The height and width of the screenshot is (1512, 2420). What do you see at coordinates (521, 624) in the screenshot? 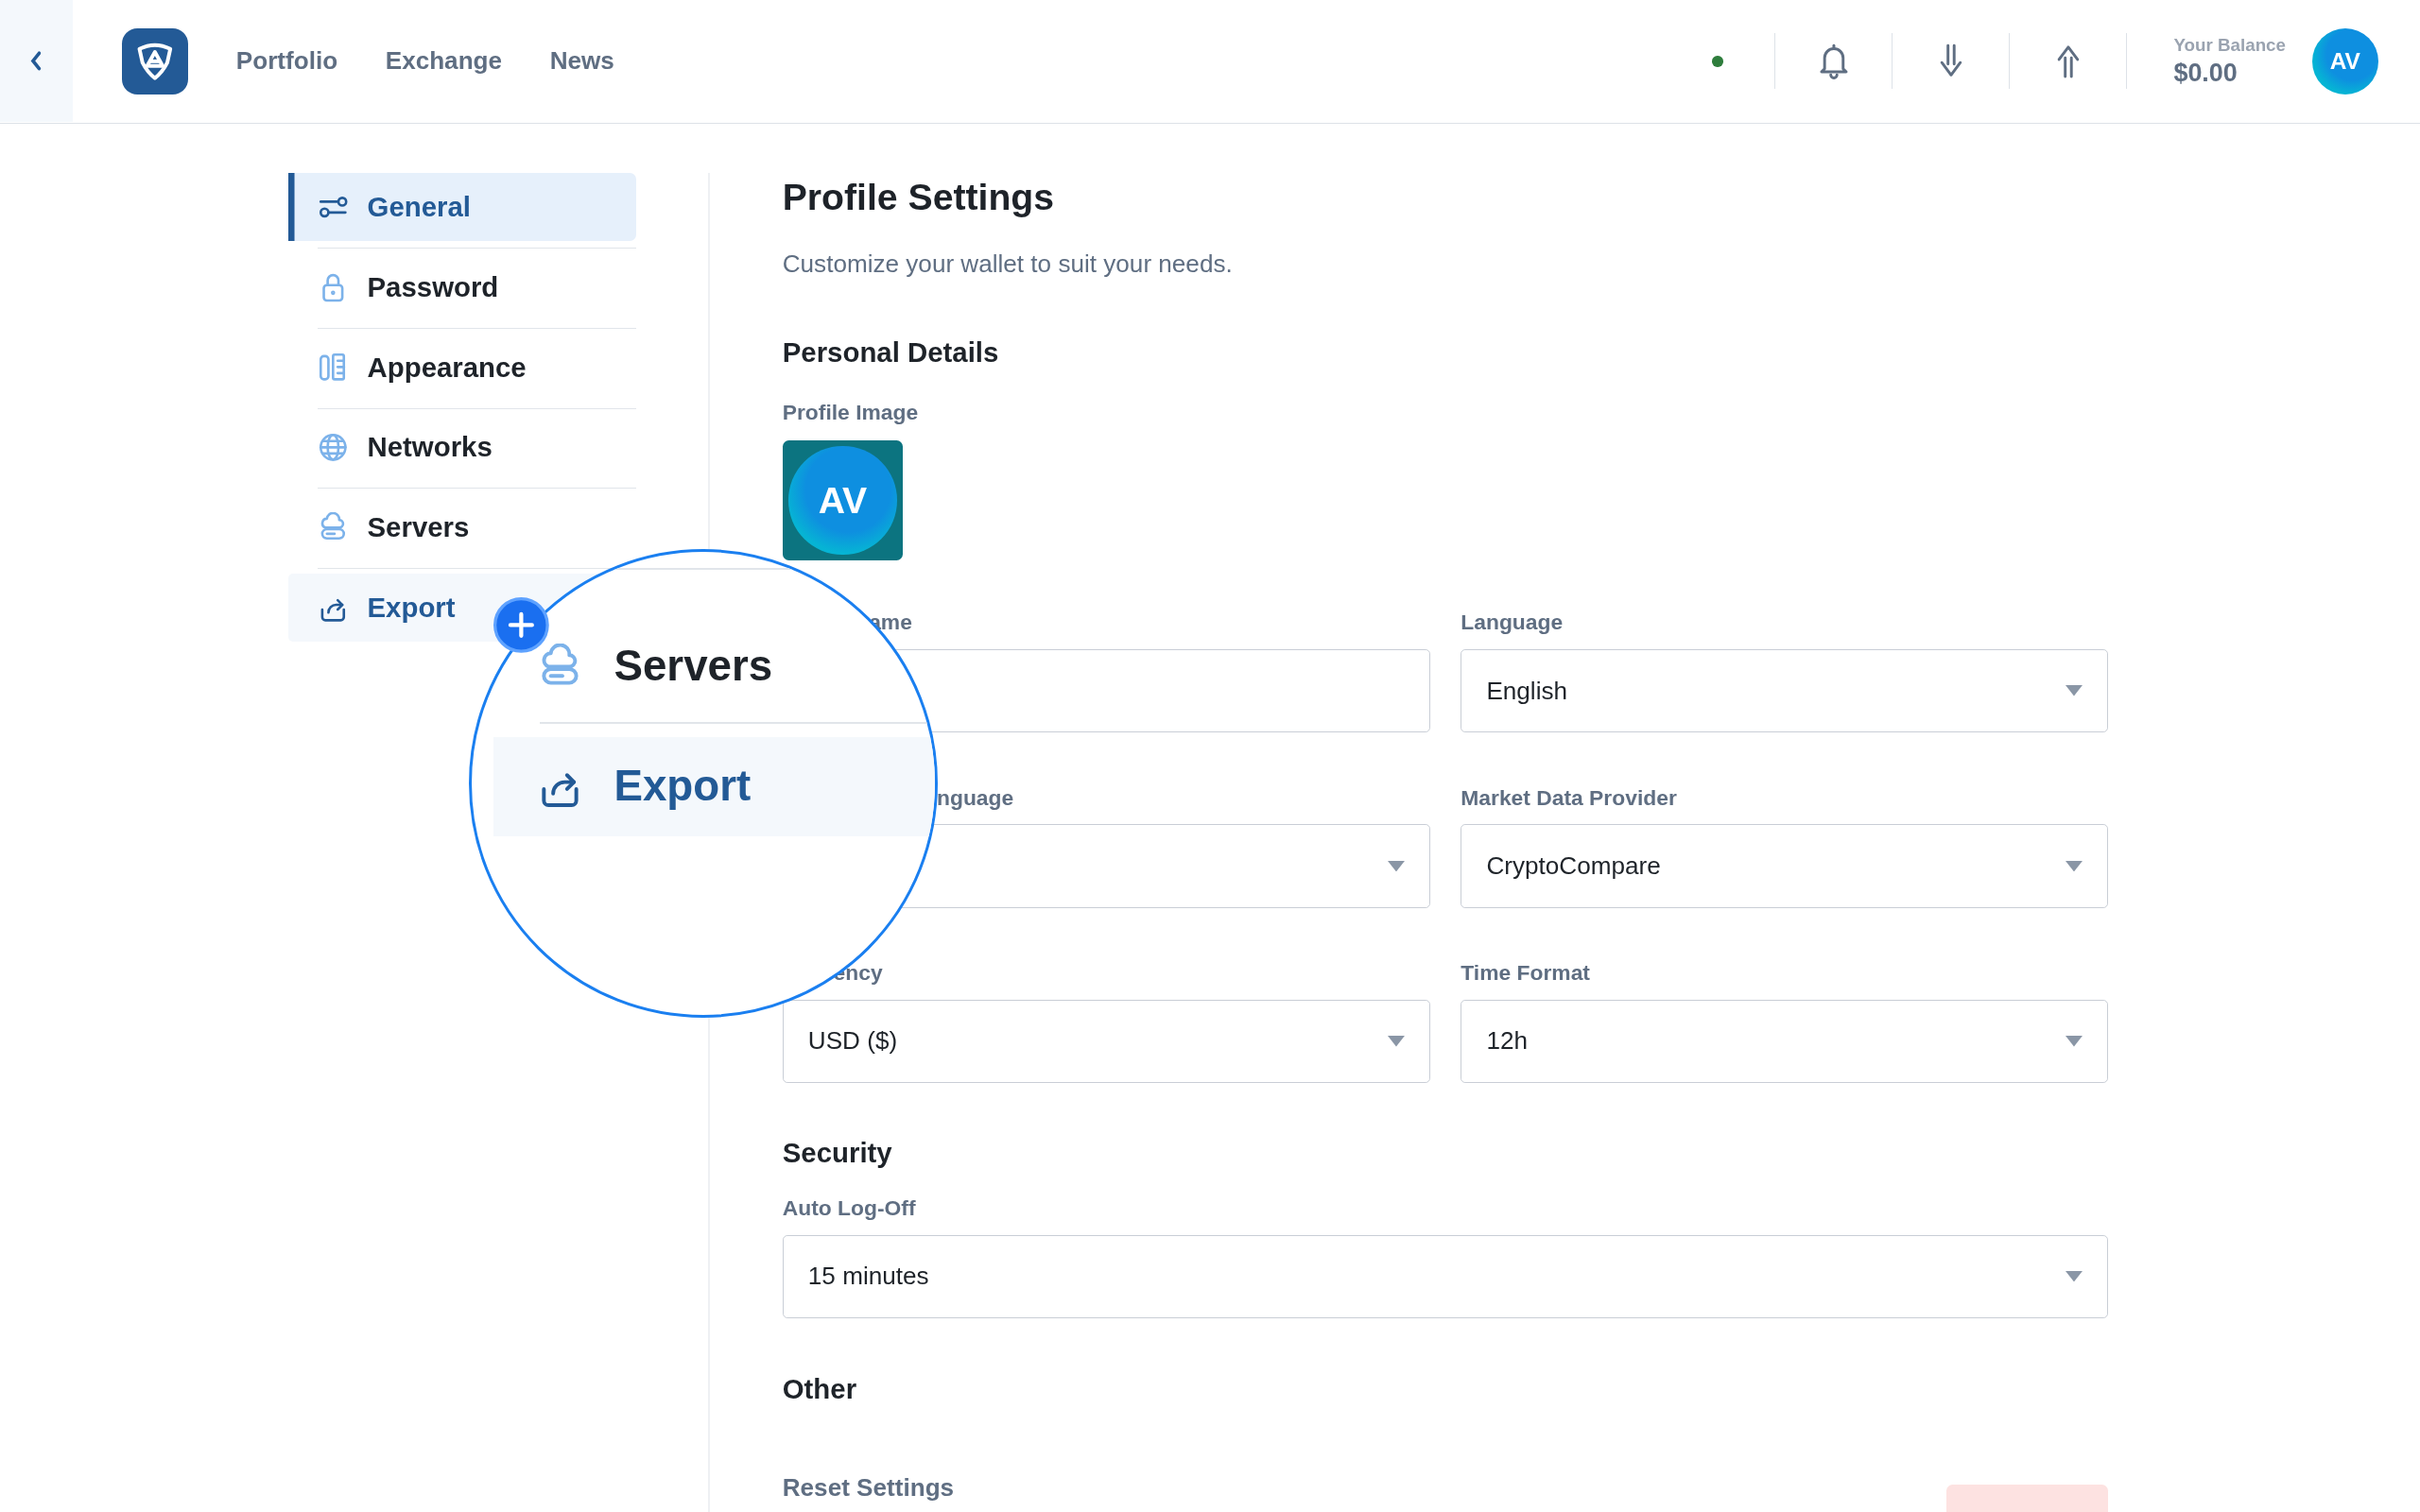
I see `plus-icon` at bounding box center [521, 624].